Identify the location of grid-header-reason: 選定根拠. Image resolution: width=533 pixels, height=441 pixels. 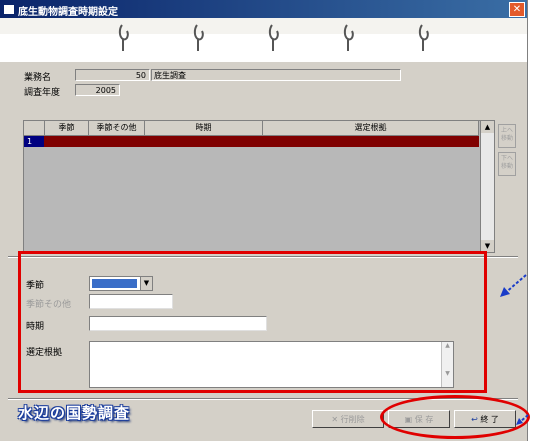
(371, 128).